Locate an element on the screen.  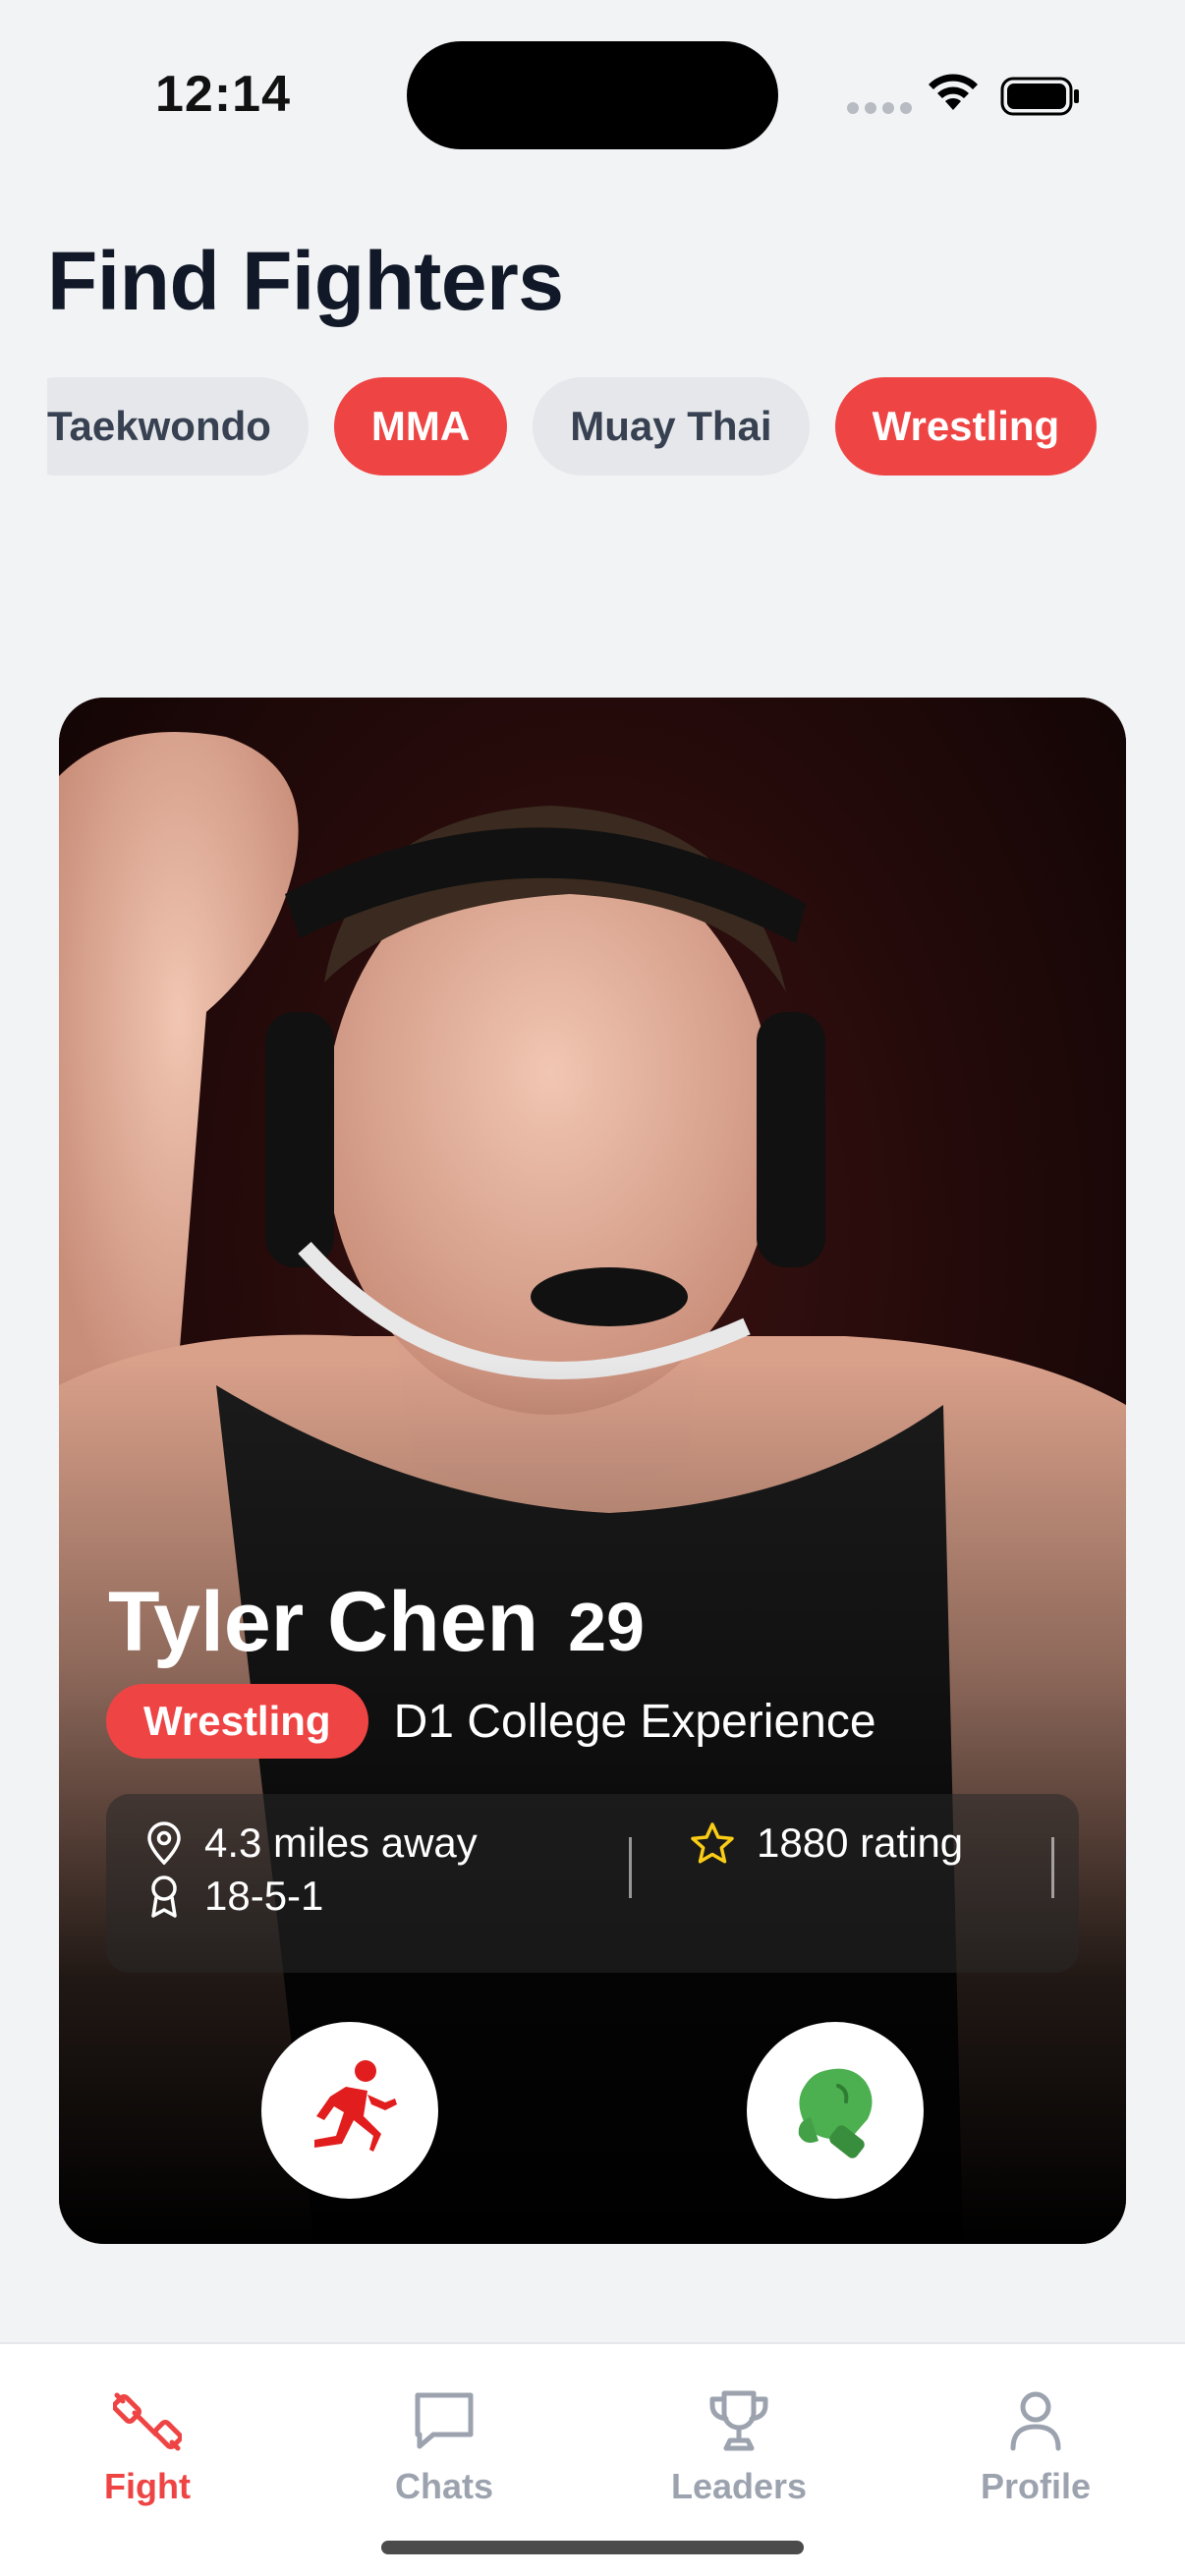
tab-leaders: Leaders is located at coordinates (739, 2447).